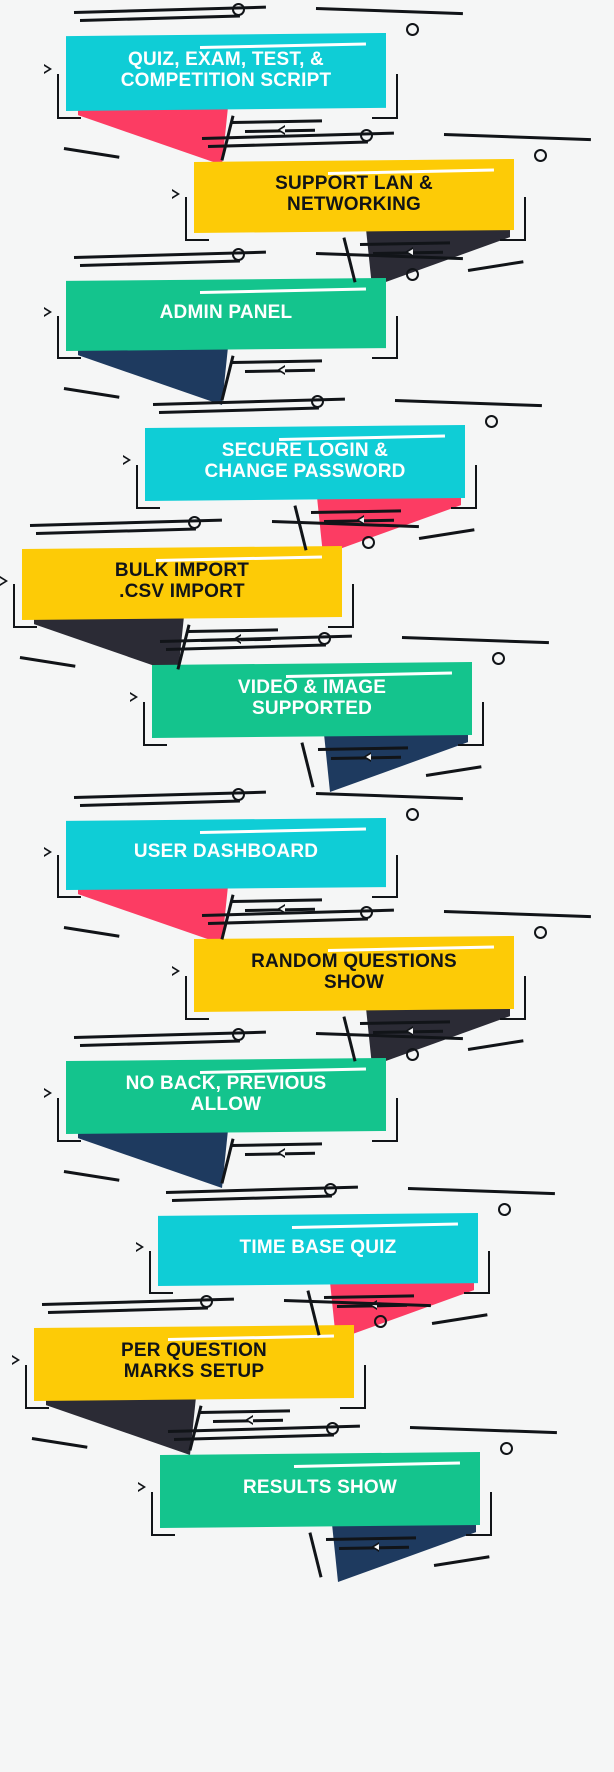  Describe the element at coordinates (194, 1360) in the screenshot. I see `banner-label: PER QUESTION MARKS SETUP` at that location.